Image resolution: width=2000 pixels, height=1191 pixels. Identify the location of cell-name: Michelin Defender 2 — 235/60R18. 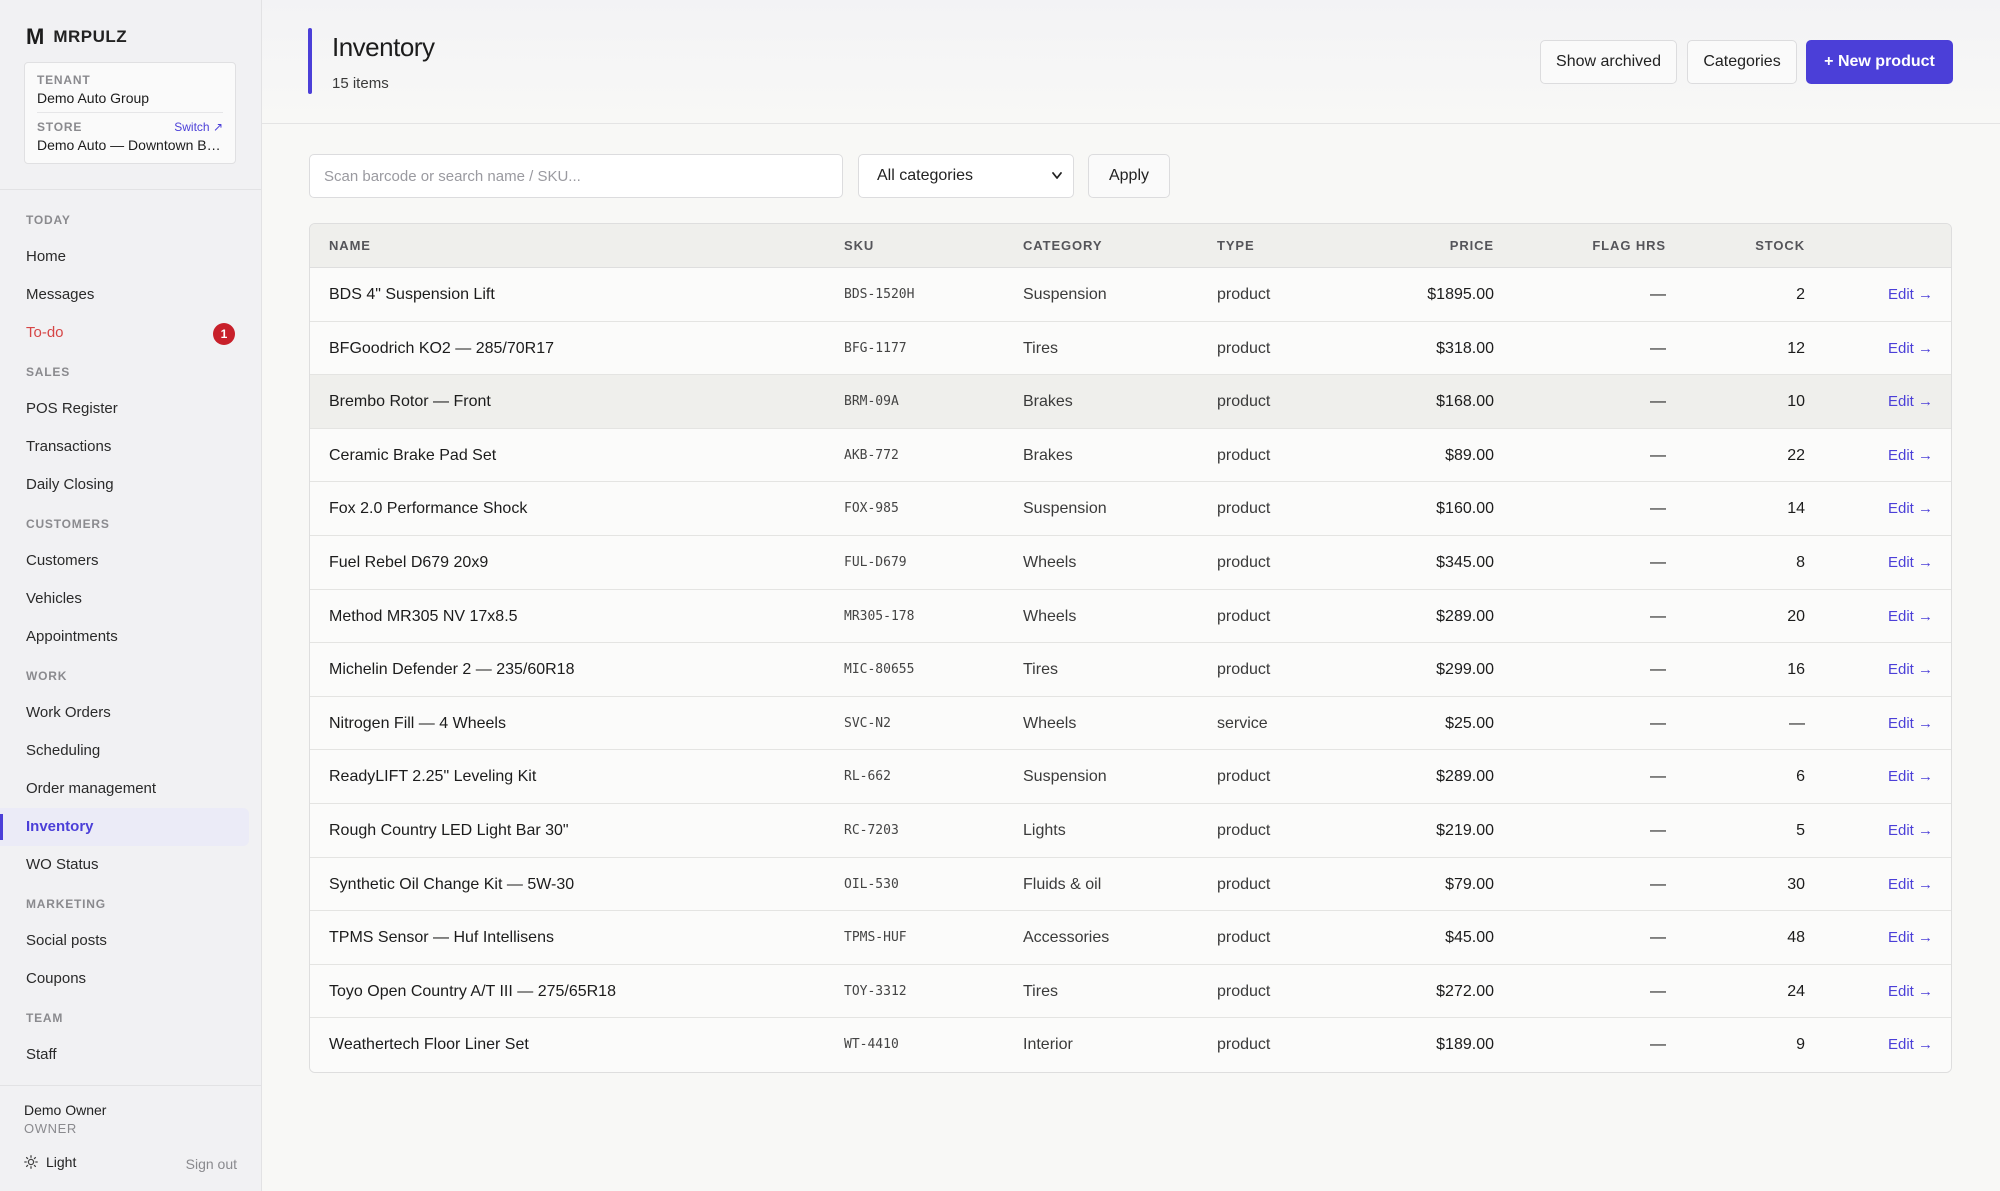
(452, 670).